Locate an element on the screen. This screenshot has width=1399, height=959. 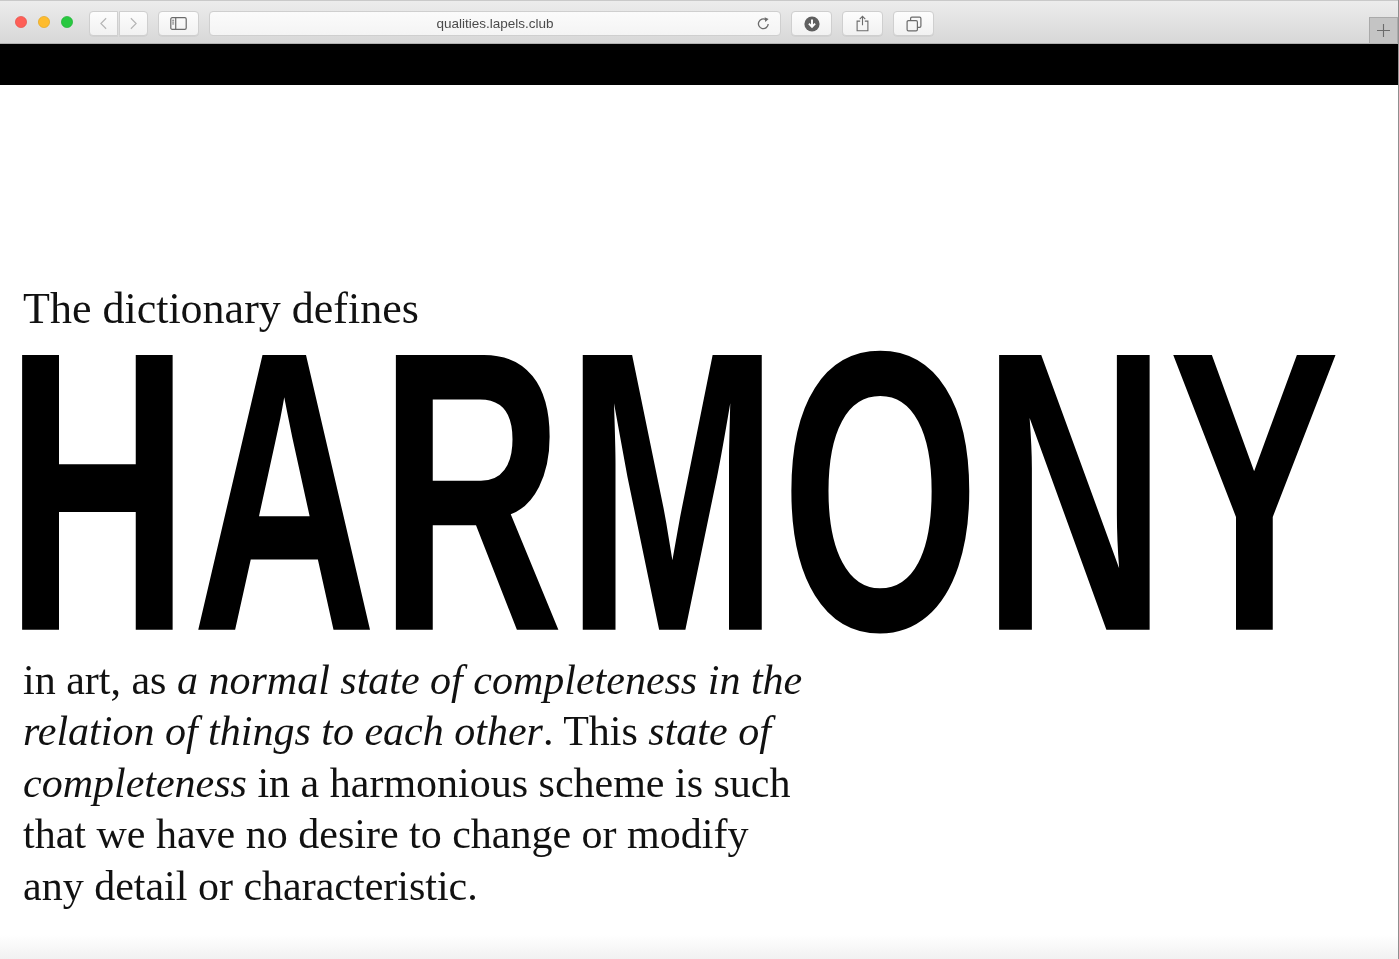
share-button is located at coordinates (862, 23).